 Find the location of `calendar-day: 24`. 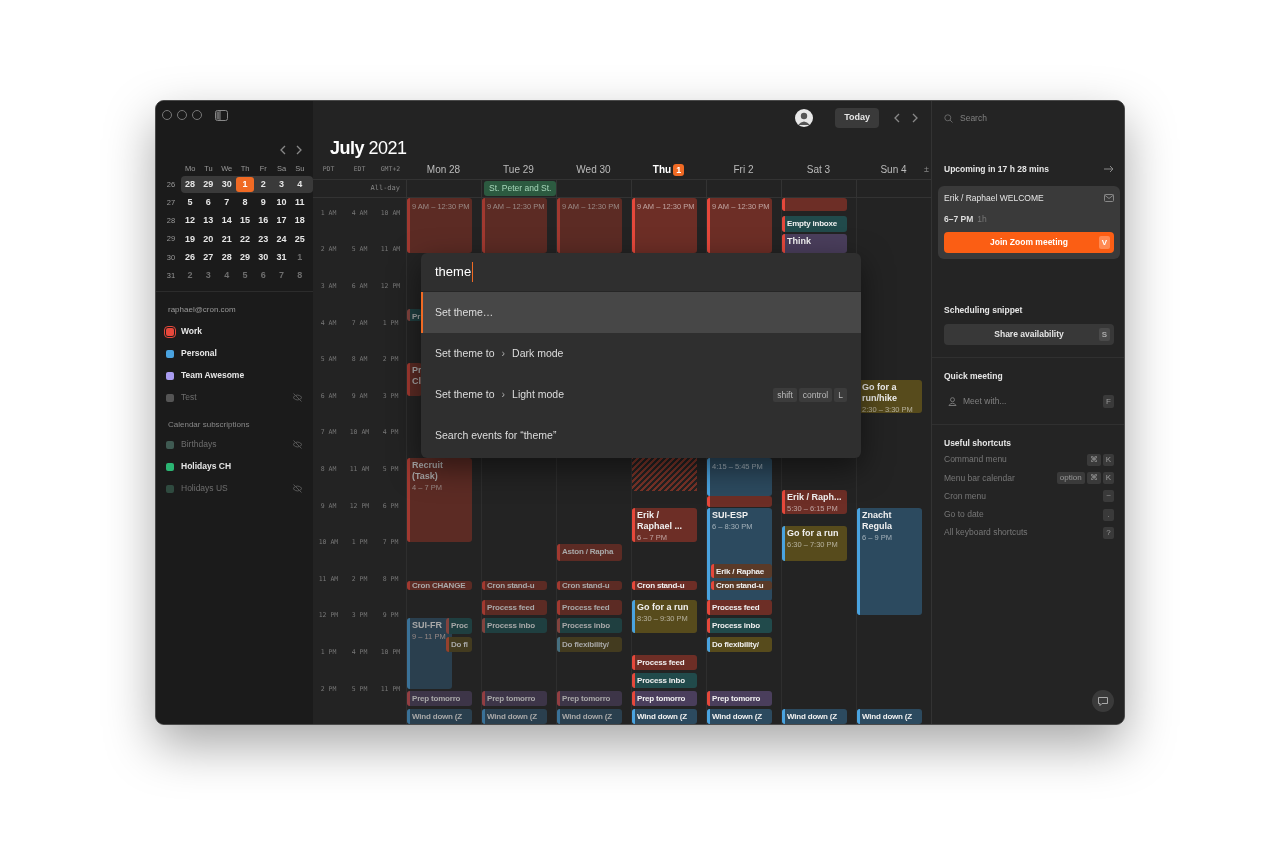

calendar-day: 24 is located at coordinates (281, 239).